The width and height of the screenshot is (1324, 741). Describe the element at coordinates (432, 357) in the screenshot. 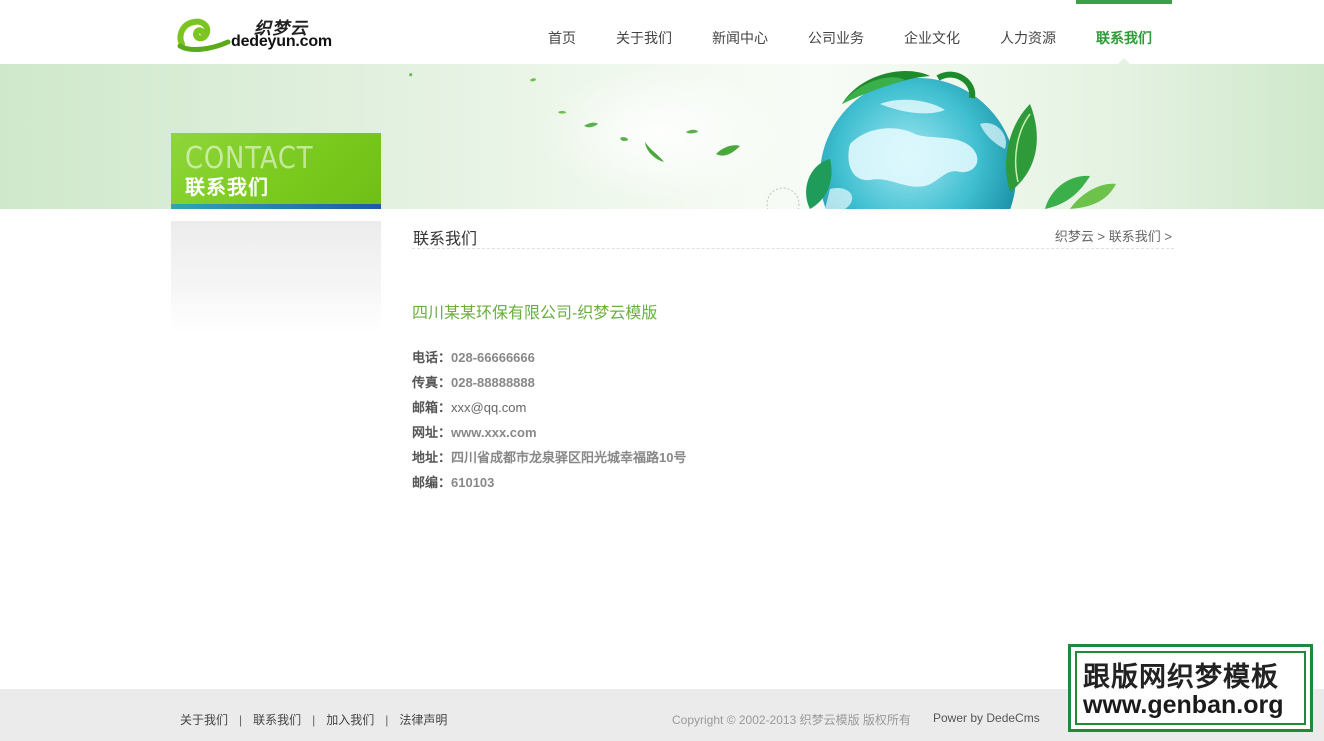

I see `contact-label: 电话：` at that location.